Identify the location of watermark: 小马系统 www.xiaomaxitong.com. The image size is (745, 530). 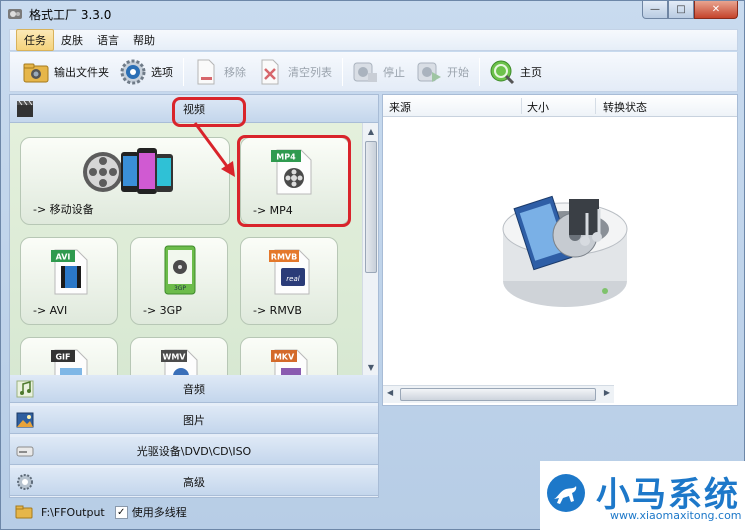
(642, 495).